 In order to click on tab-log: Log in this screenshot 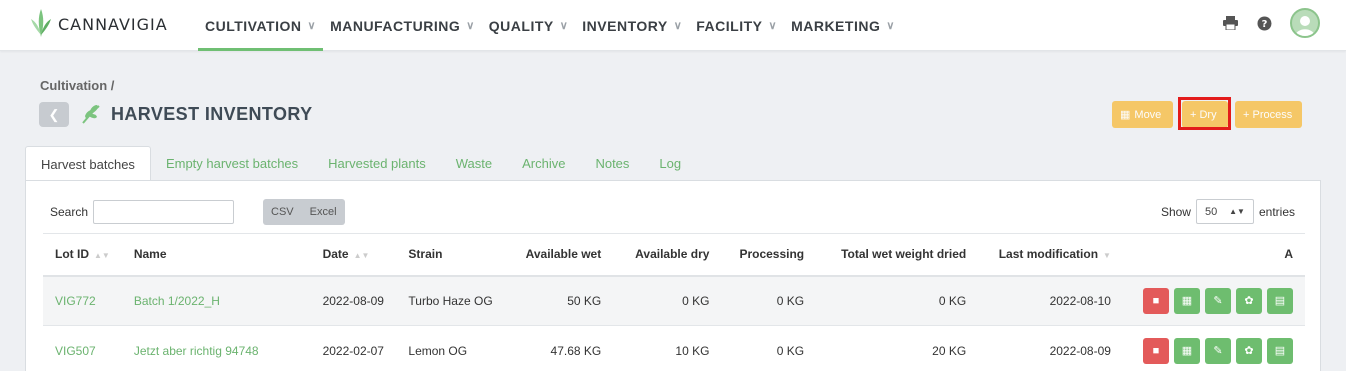, I will do `click(670, 163)`.